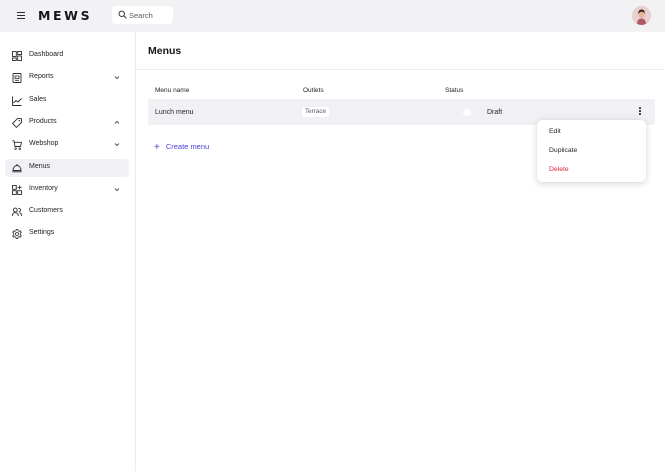  I want to click on sidebar-item-inventory: Inventory, so click(67, 190).